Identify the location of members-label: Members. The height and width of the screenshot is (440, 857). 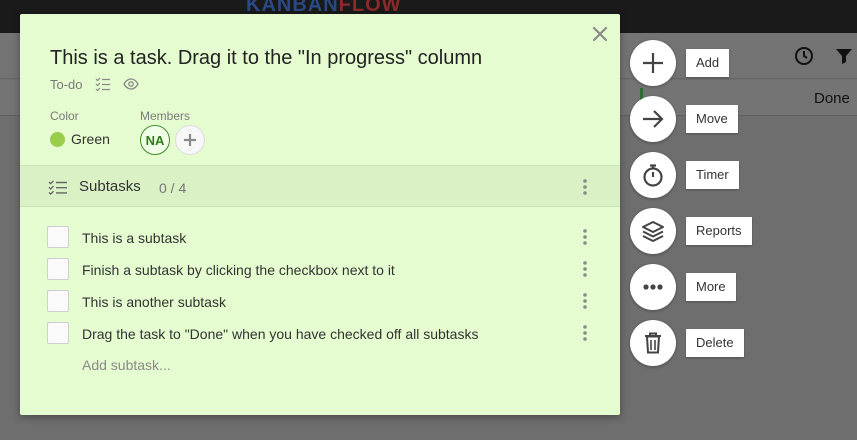
(165, 116).